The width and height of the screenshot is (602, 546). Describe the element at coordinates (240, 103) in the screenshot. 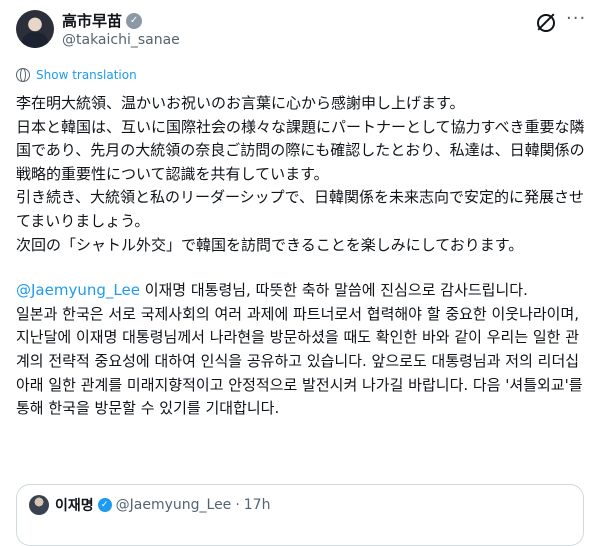

I see `post-text-ja-line-1: 李在明大統領、温かいお祝いのお言葉に心から感謝申し上げます。` at that location.